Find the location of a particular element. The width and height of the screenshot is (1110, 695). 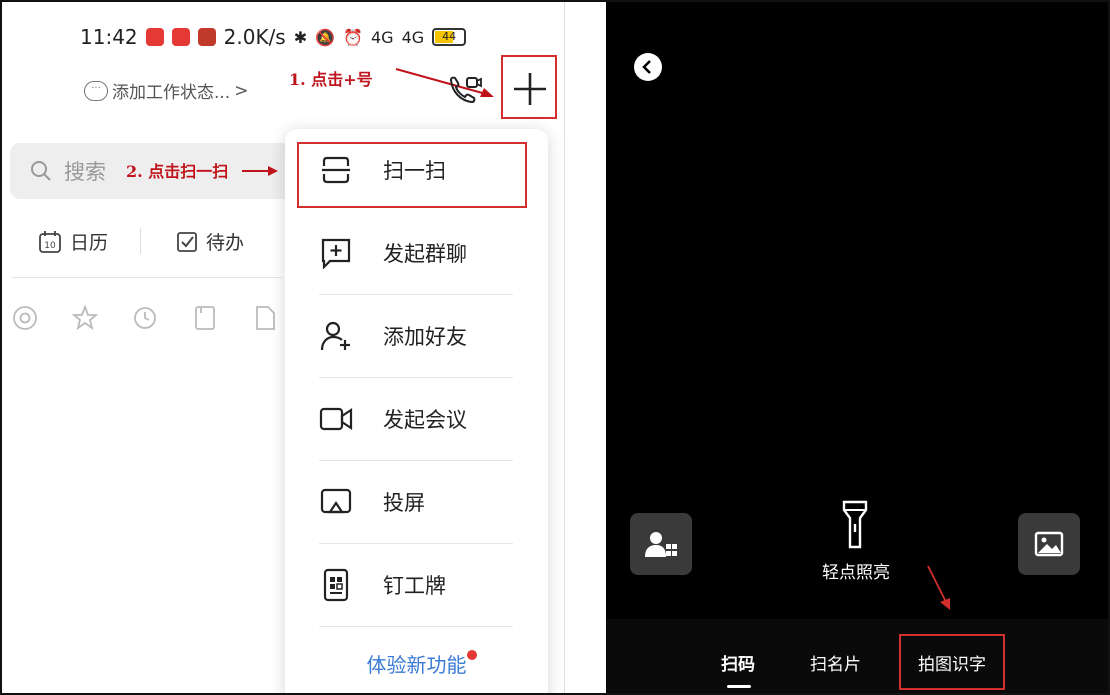

back-button is located at coordinates (648, 67).